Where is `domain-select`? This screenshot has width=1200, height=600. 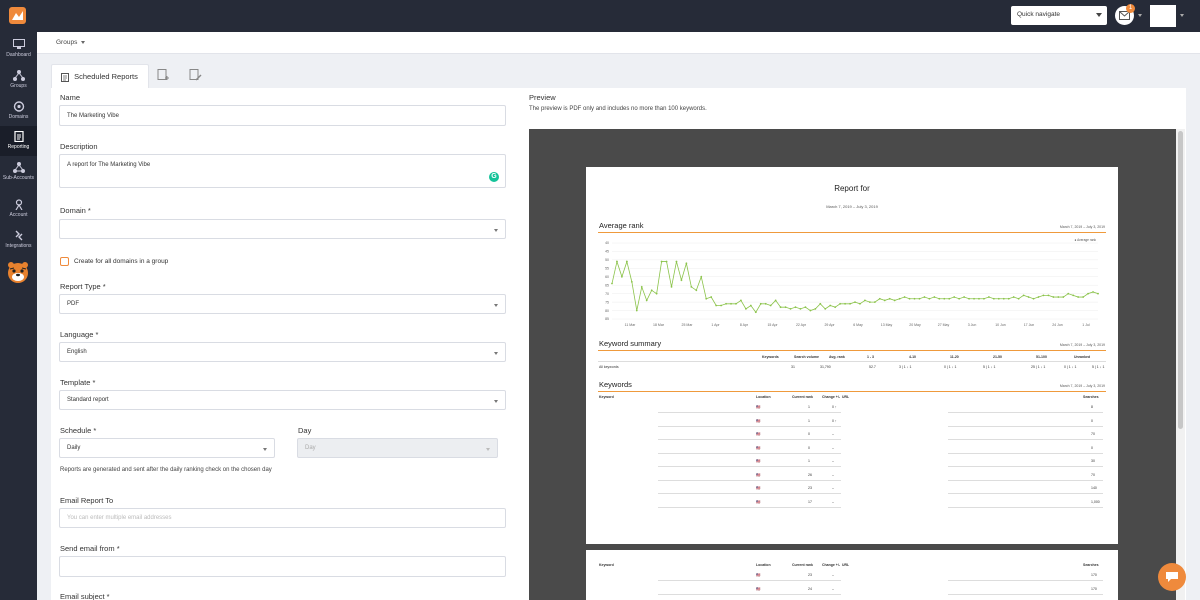 domain-select is located at coordinates (282, 229).